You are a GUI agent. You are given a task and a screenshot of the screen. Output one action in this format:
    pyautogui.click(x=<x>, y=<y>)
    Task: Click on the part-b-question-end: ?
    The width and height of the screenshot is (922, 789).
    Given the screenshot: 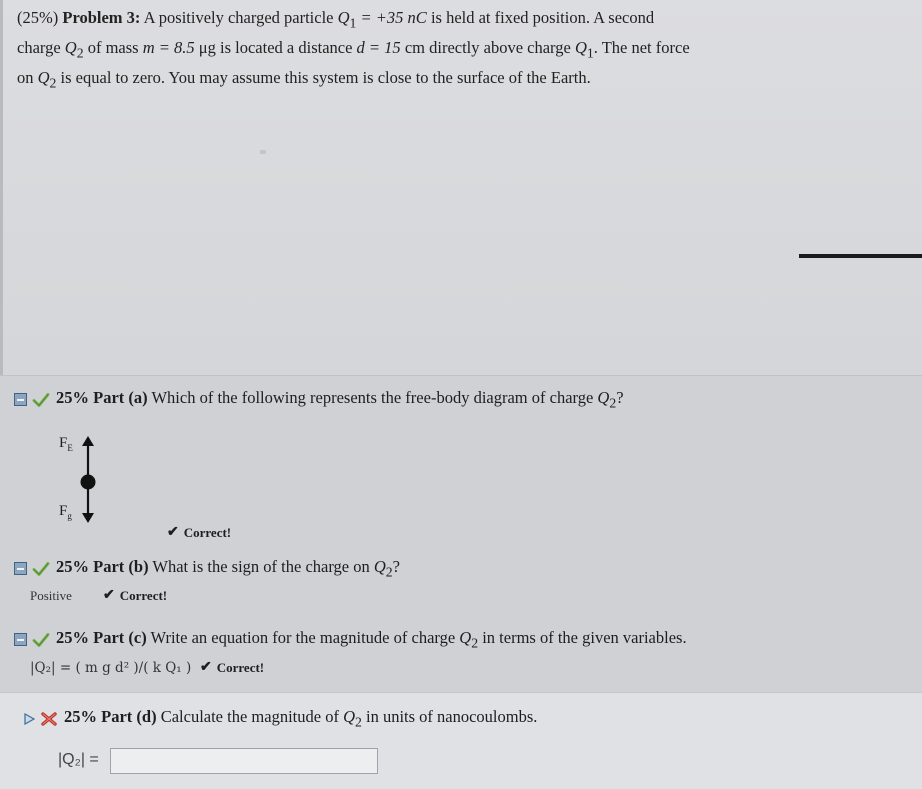 What is the action you would take?
    pyautogui.click(x=396, y=566)
    